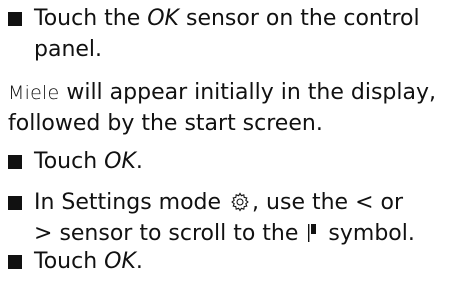 Image resolution: width=456 pixels, height=282 pixels. Describe the element at coordinates (69, 161) in the screenshot. I see `step-2-text-pre: Touch` at that location.